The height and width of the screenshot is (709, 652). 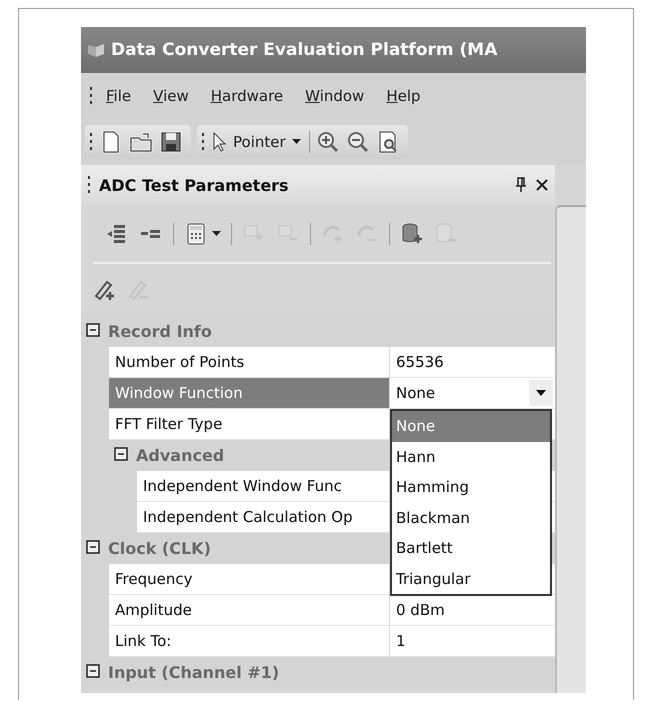 What do you see at coordinates (257, 142) in the screenshot?
I see `pointer-dropdown: Pointer` at bounding box center [257, 142].